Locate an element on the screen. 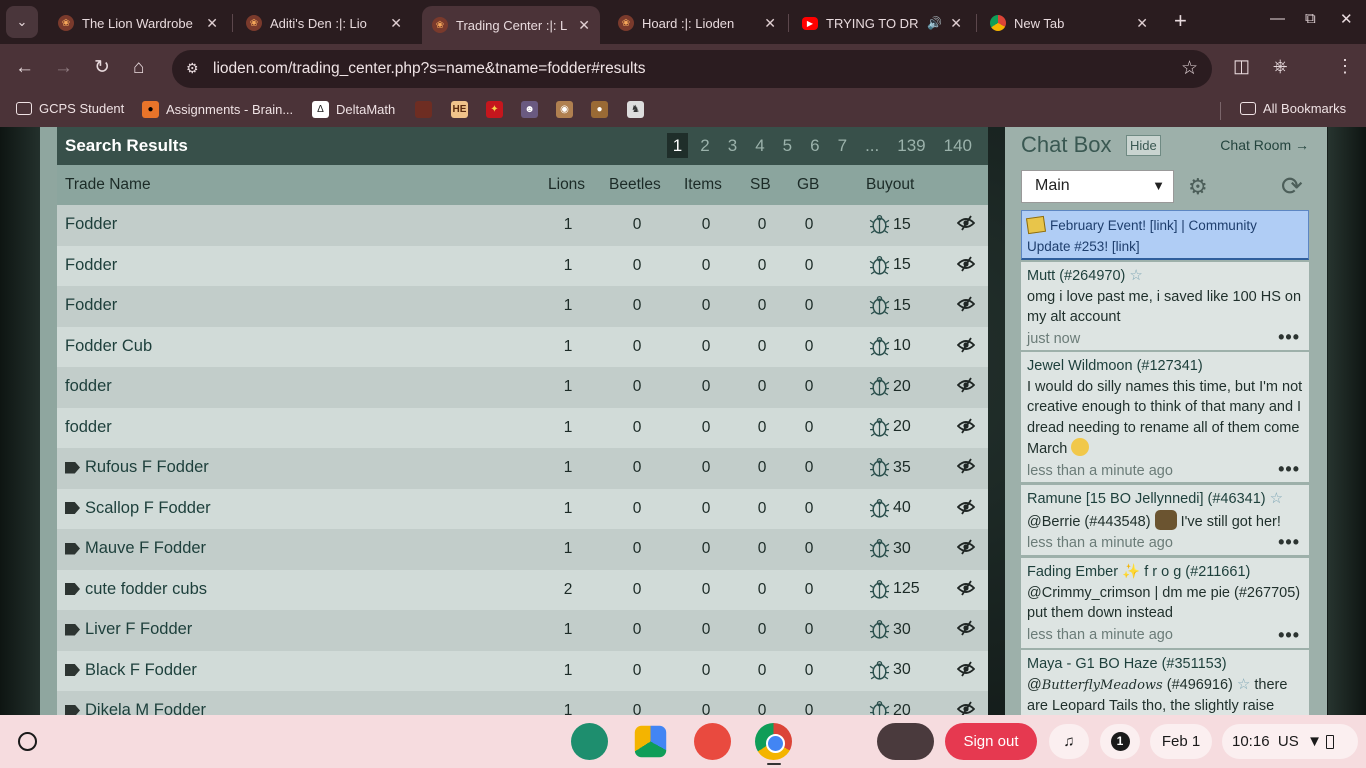 This screenshot has width=1366, height=768. sign-out-button: Sign out is located at coordinates (991, 741).